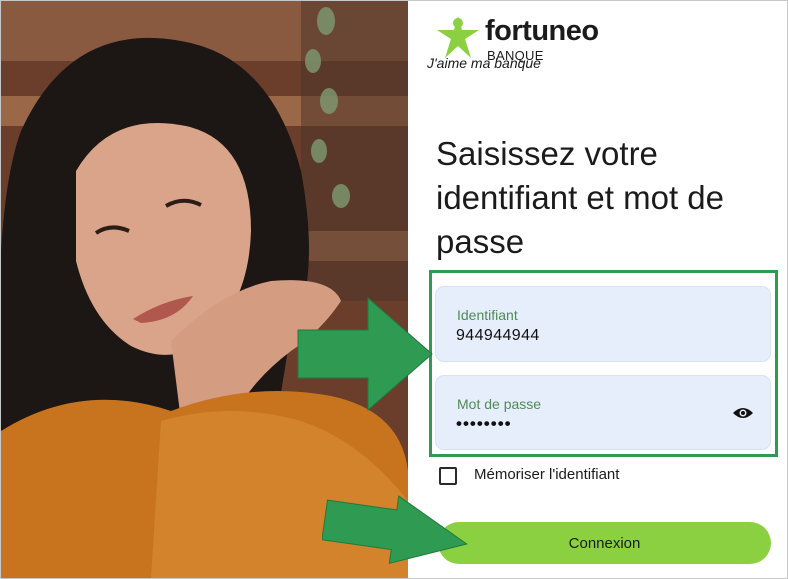 Image resolution: width=788 pixels, height=579 pixels. Describe the element at coordinates (542, 31) in the screenshot. I see `brand-name: fortuneo` at that location.